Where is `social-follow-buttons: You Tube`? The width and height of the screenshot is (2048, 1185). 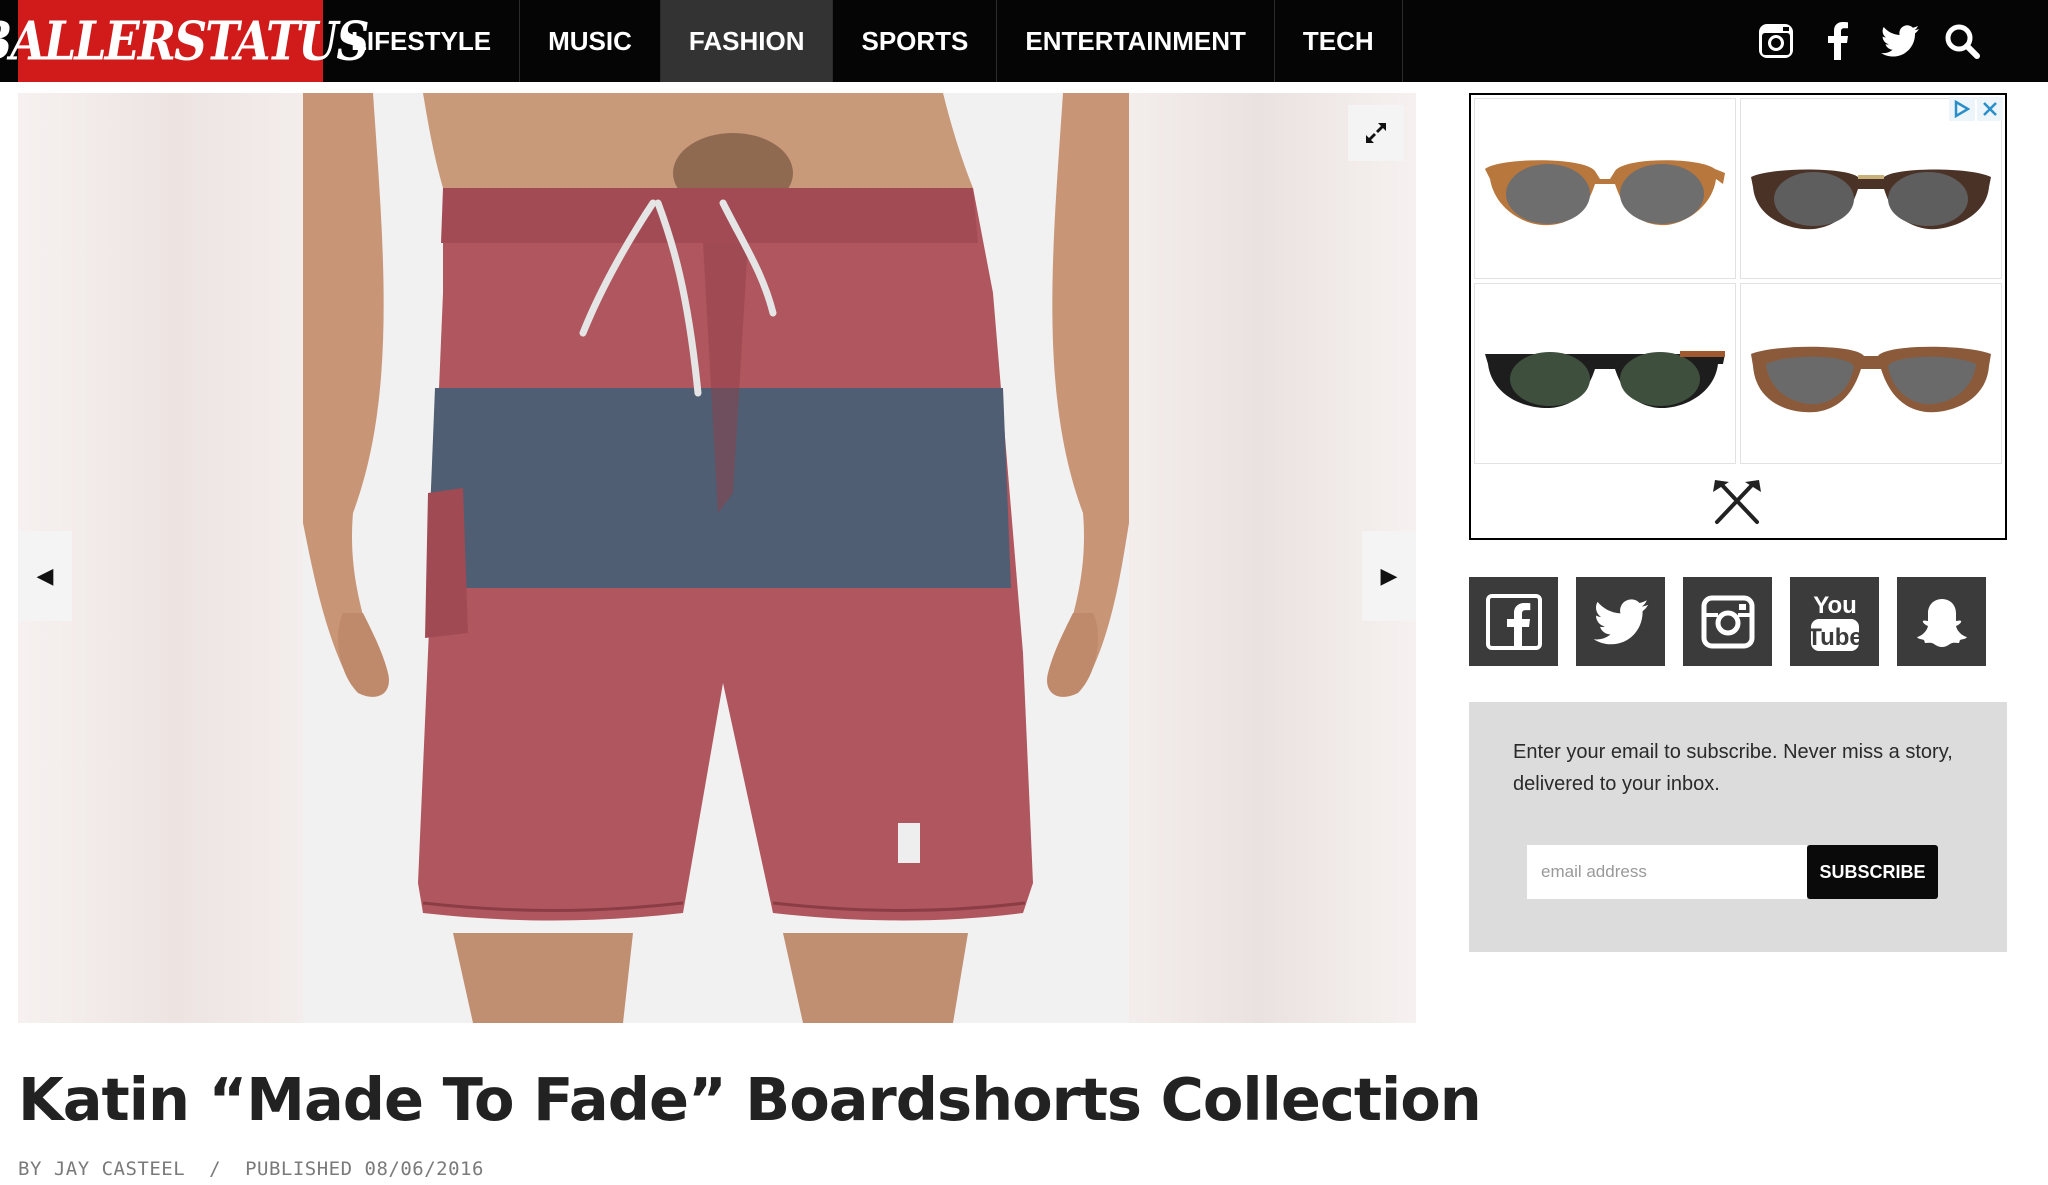 social-follow-buttons: You Tube is located at coordinates (1727, 621).